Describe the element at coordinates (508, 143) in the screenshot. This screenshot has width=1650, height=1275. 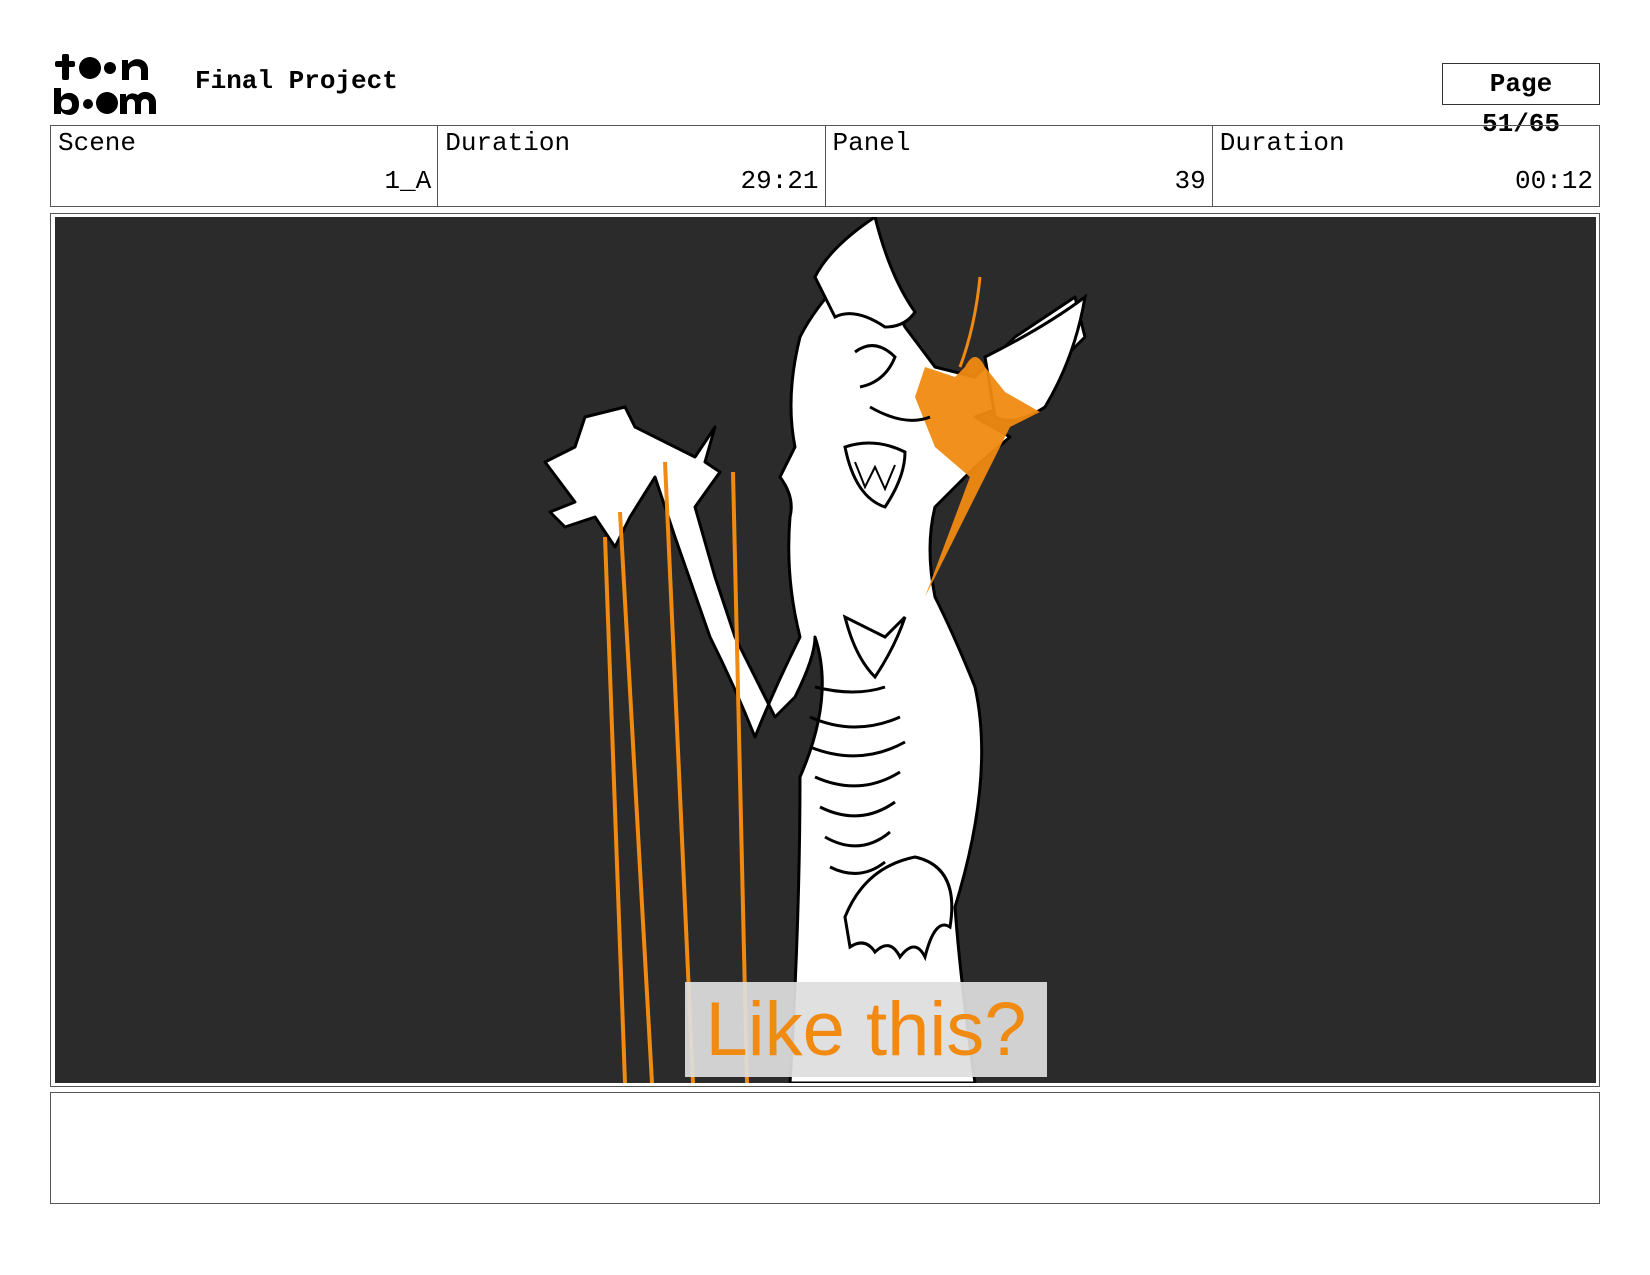
I see `scene-duration-label: Duration` at that location.